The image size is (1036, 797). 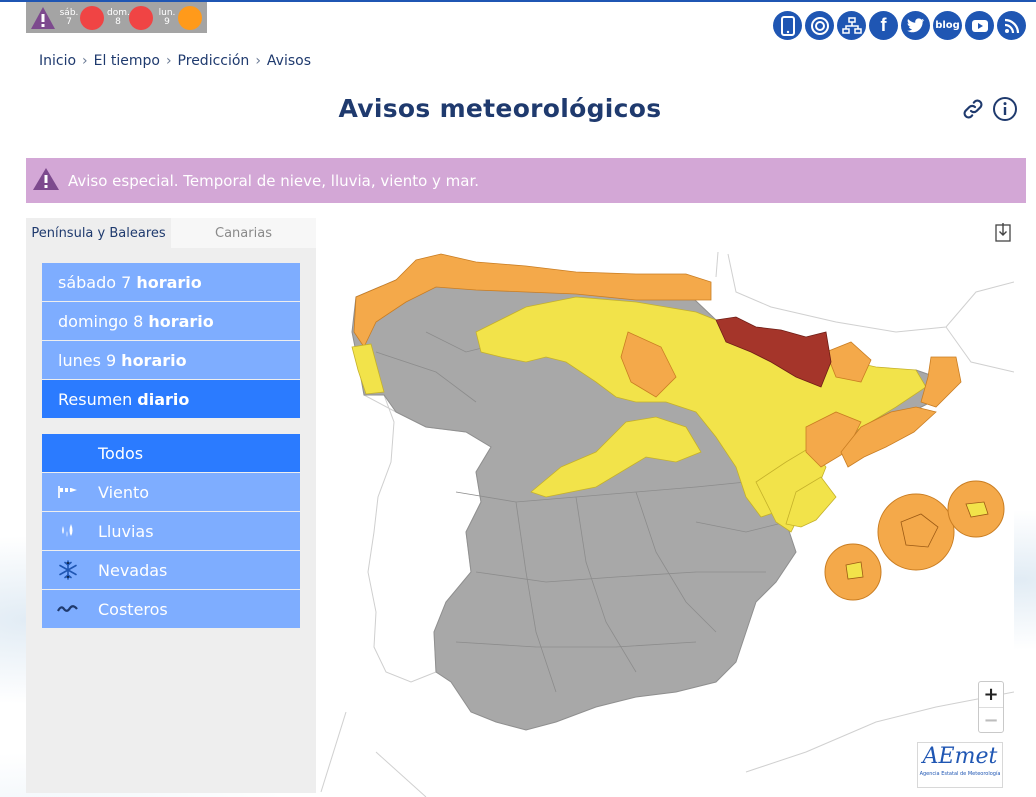 What do you see at coordinates (960, 756) in the screenshot?
I see `aemet-logo-text: AEmet` at bounding box center [960, 756].